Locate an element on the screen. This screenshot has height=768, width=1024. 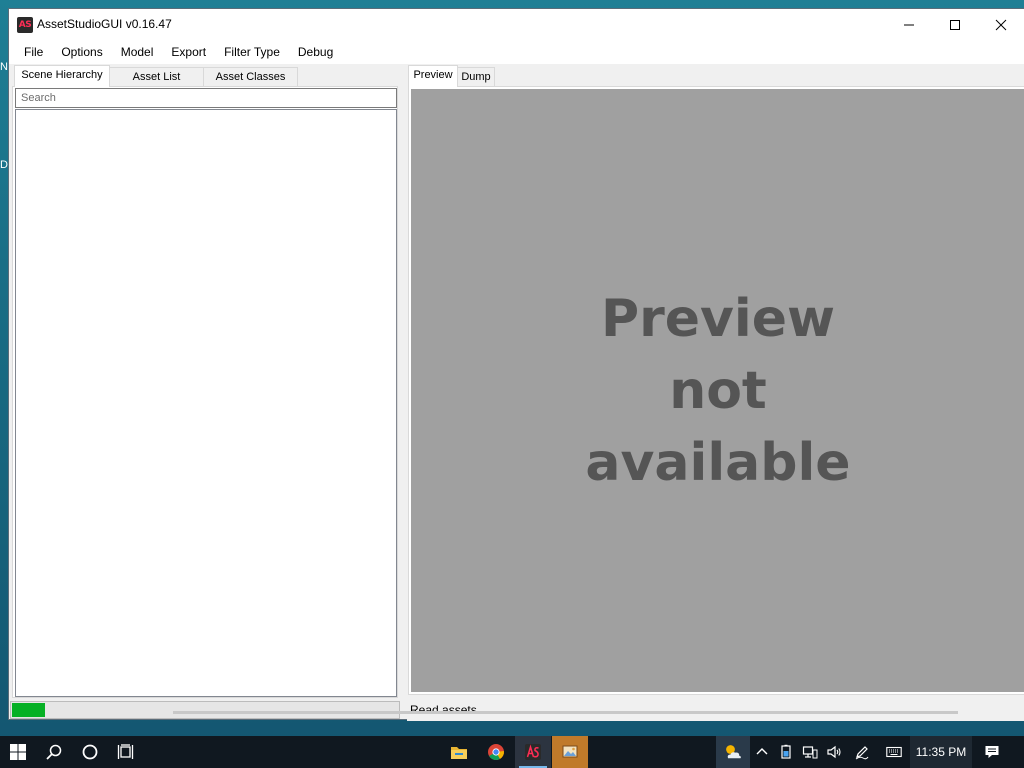
taskbar: 11:35 PM is located at coordinates (512, 752).